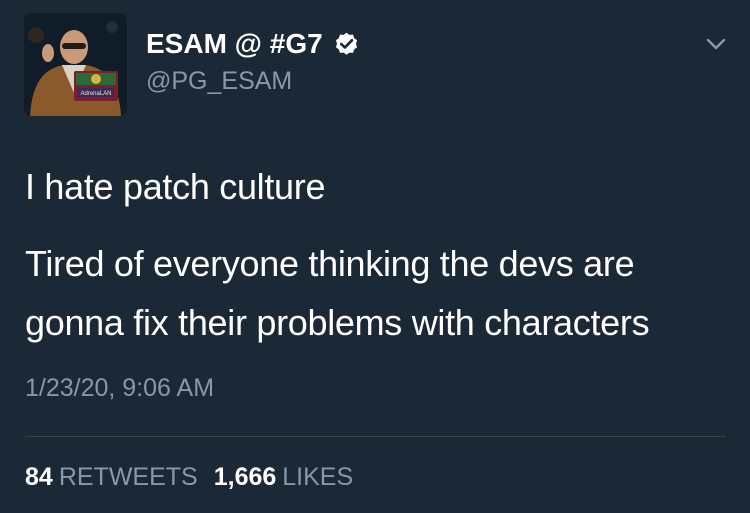 The height and width of the screenshot is (513, 750). I want to click on tweet-text-line: Tired of everyone thinking the devs are, so click(330, 263).